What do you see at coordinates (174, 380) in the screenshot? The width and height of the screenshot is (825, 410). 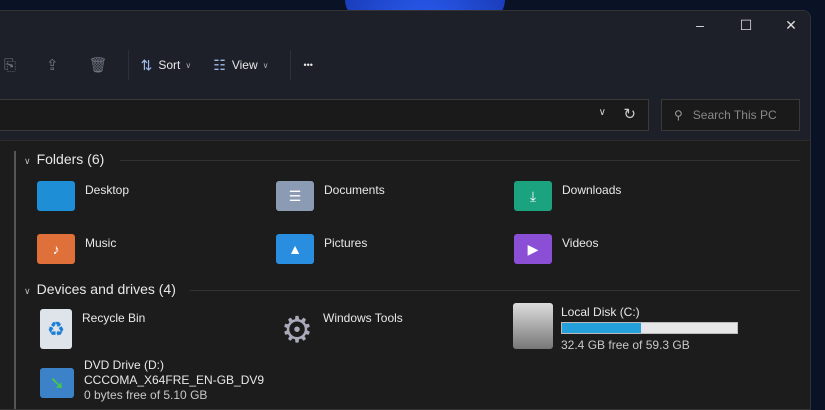 I see `dvd-volume-label: CCCOMA_X64FRE_EN-GB_DV9` at bounding box center [174, 380].